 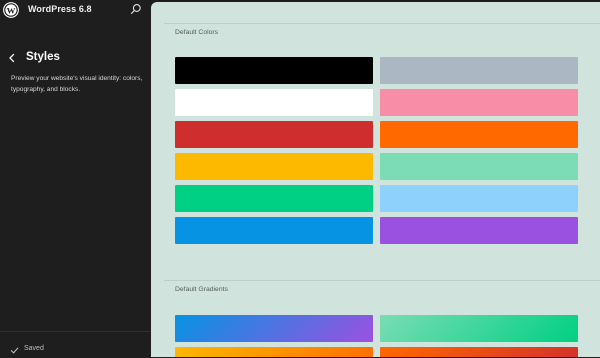 I want to click on check-icon, so click(x=14, y=350).